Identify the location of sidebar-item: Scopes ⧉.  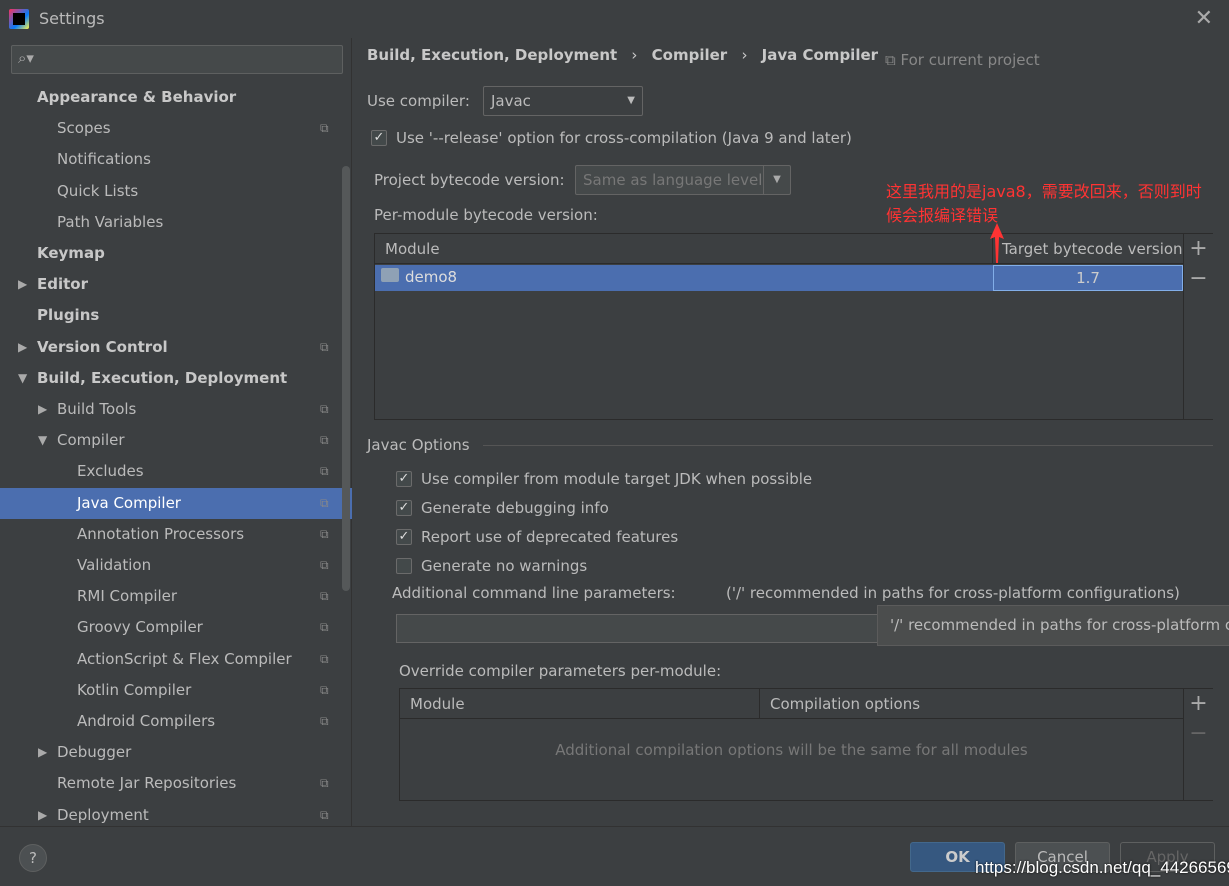
(176, 128).